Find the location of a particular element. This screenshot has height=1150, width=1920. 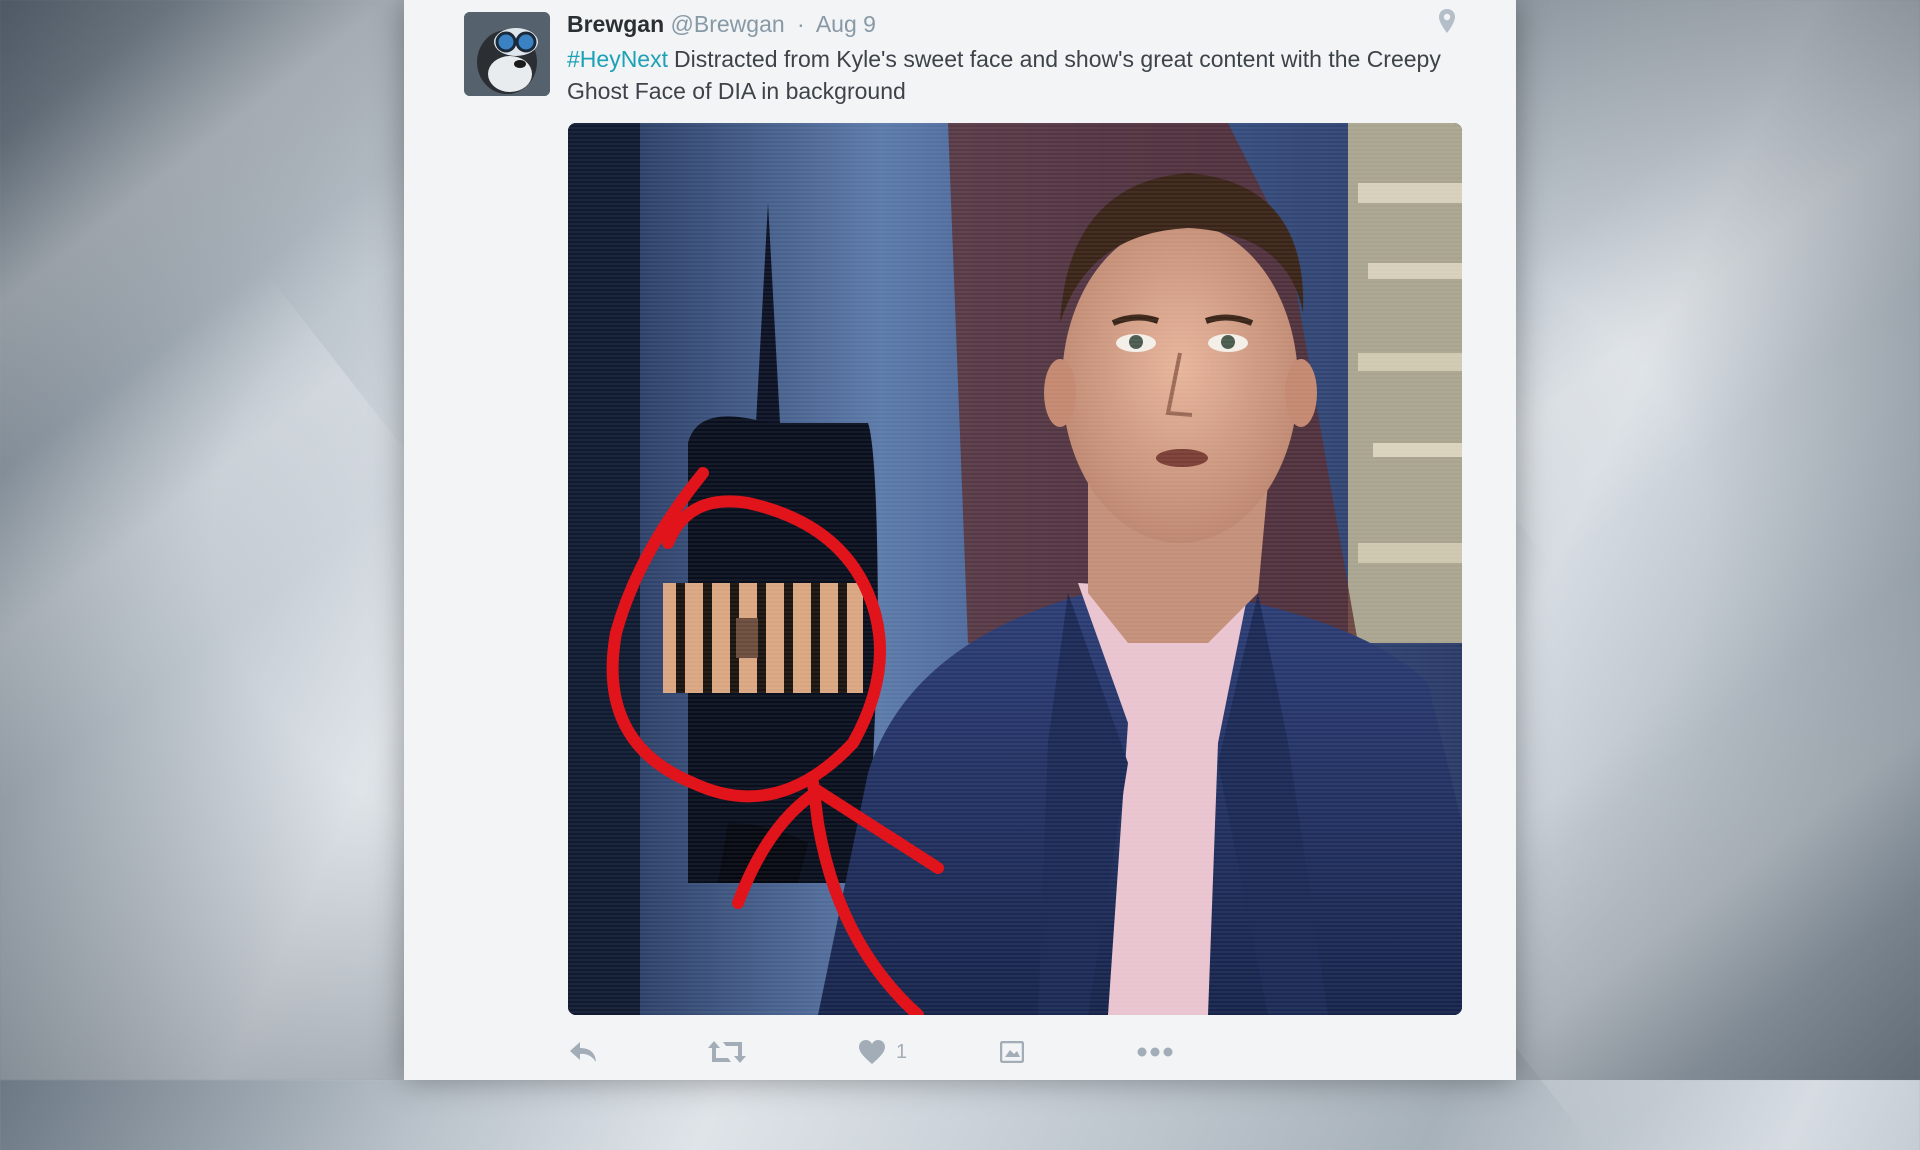

location-pin-icon is located at coordinates (1447, 23).